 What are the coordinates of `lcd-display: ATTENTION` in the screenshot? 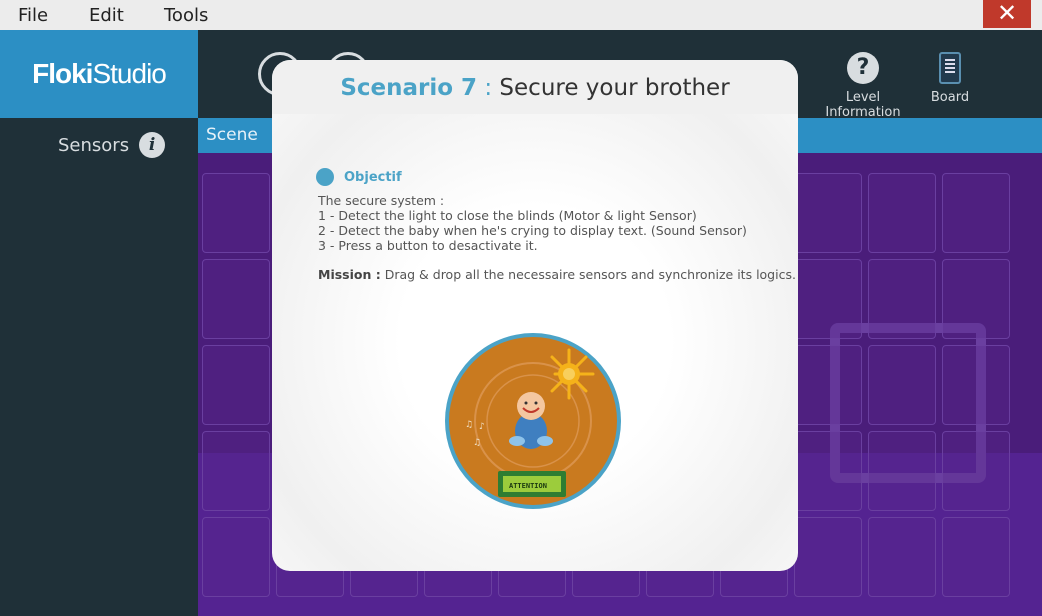 It's located at (532, 484).